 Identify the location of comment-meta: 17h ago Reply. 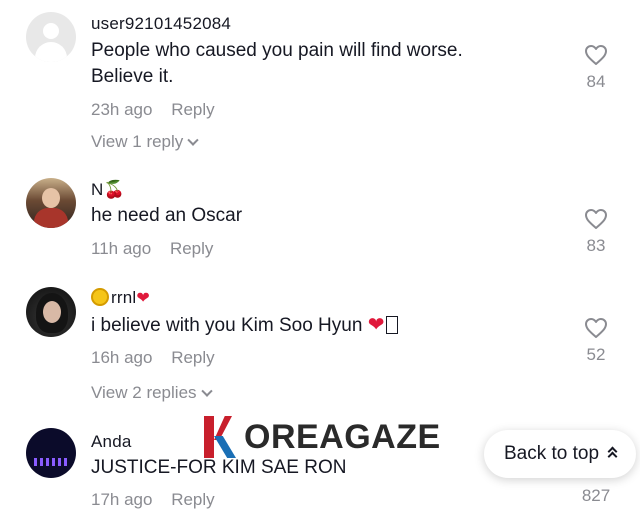
(153, 500).